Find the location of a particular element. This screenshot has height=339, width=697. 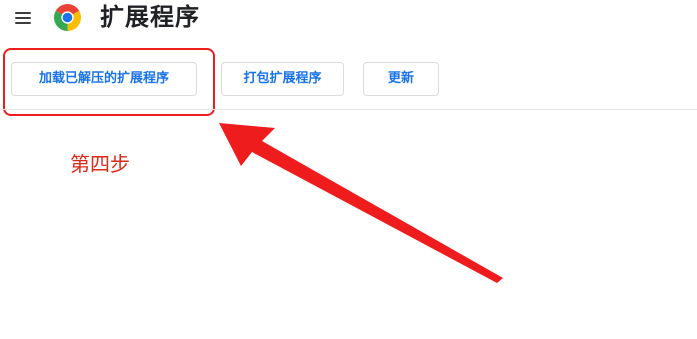

pack-extension-button: 打包扩展程序 is located at coordinates (282, 79).